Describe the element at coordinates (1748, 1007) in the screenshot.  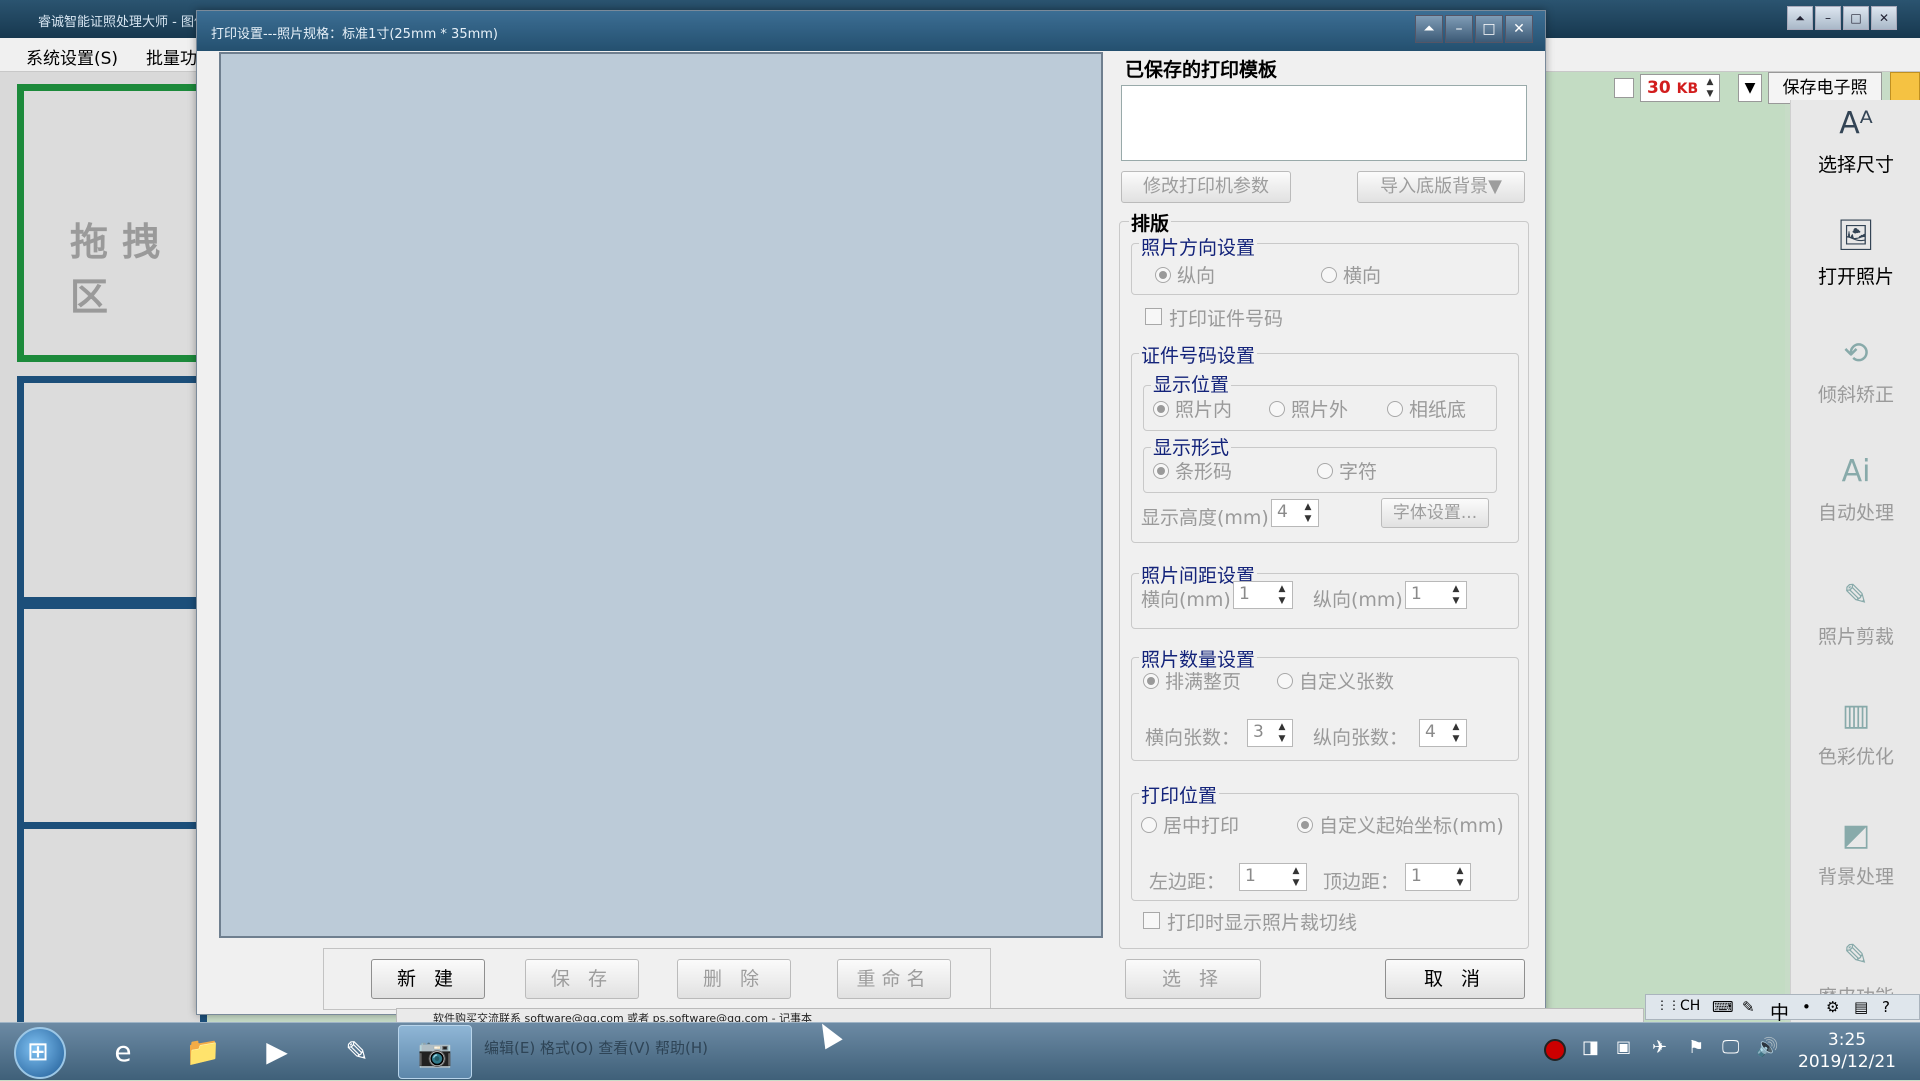
I see `pen-icon: ✎` at that location.